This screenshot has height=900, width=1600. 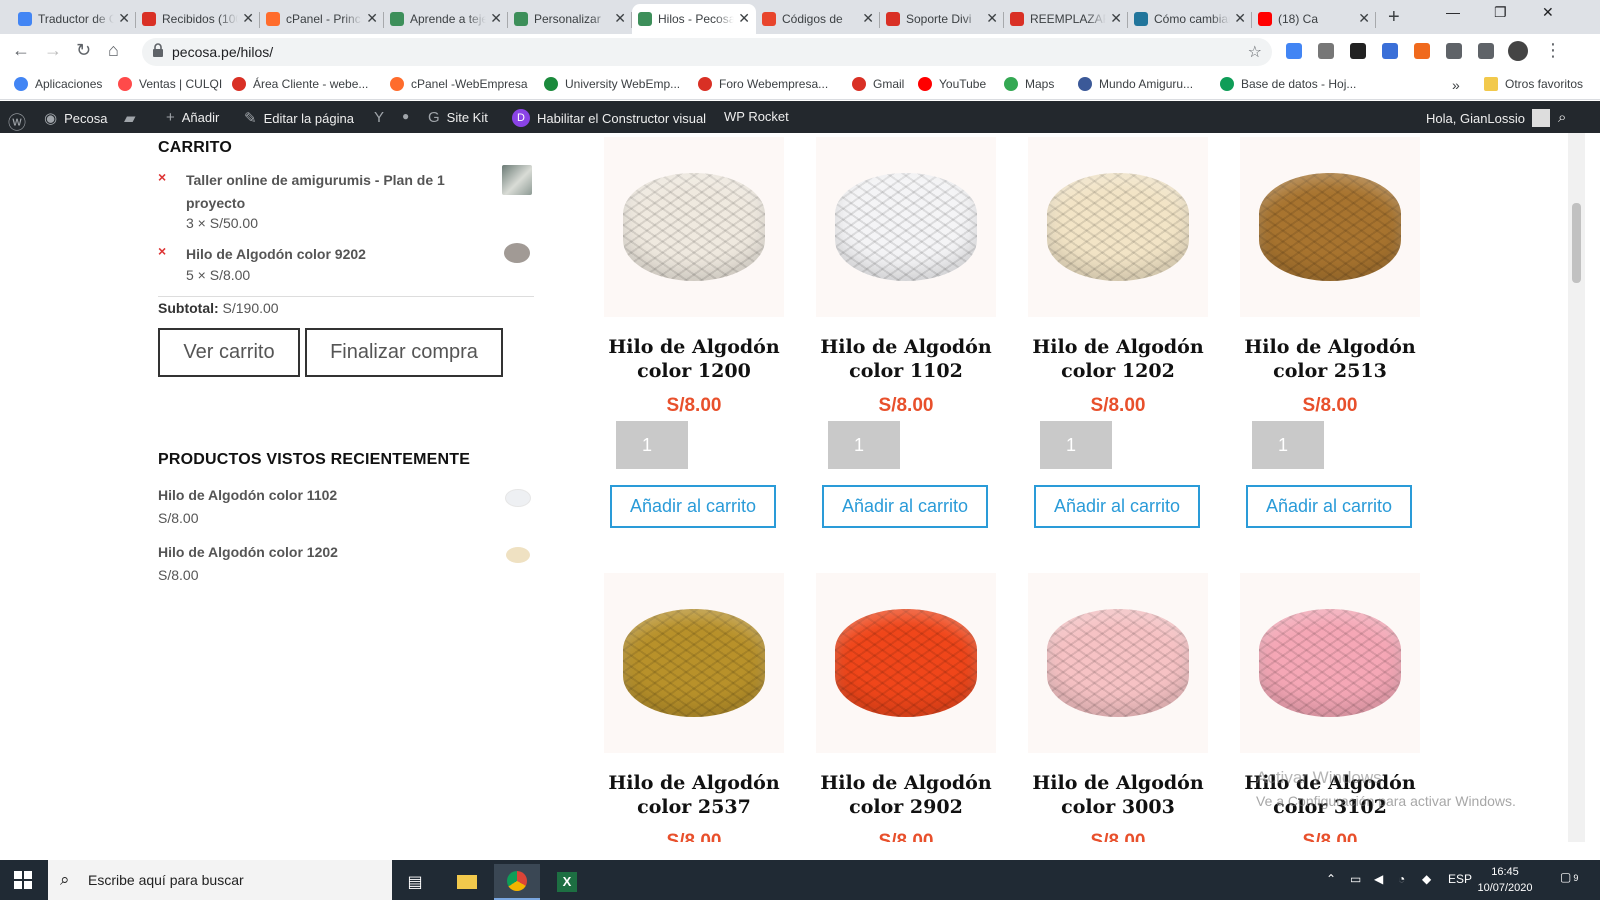 What do you see at coordinates (1326, 51) in the screenshot?
I see `camera-extension-icon` at bounding box center [1326, 51].